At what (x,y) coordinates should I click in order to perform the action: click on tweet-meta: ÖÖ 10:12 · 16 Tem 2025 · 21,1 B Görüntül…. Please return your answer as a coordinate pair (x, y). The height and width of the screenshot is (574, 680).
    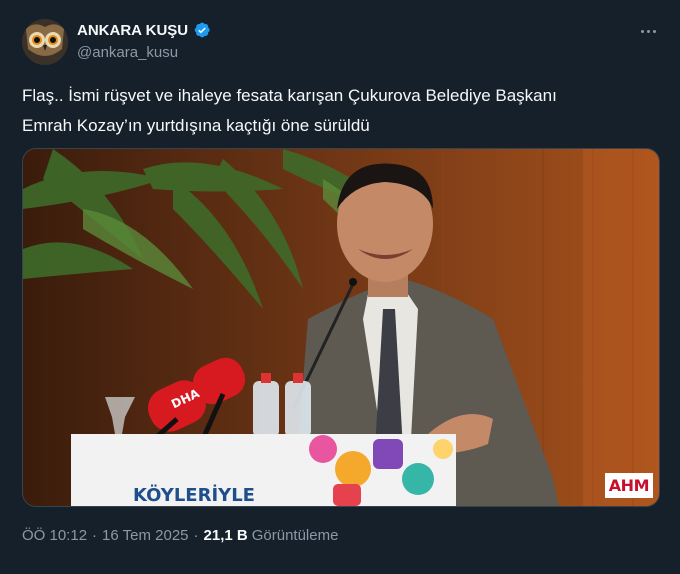
    Looking at the image, I should click on (180, 535).